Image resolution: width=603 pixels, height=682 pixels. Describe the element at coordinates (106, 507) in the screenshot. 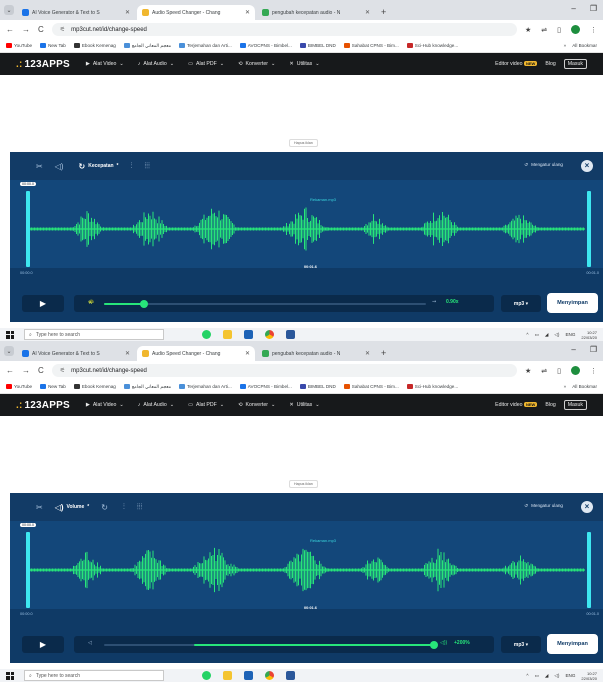

I see `speed-tool: ↻` at that location.